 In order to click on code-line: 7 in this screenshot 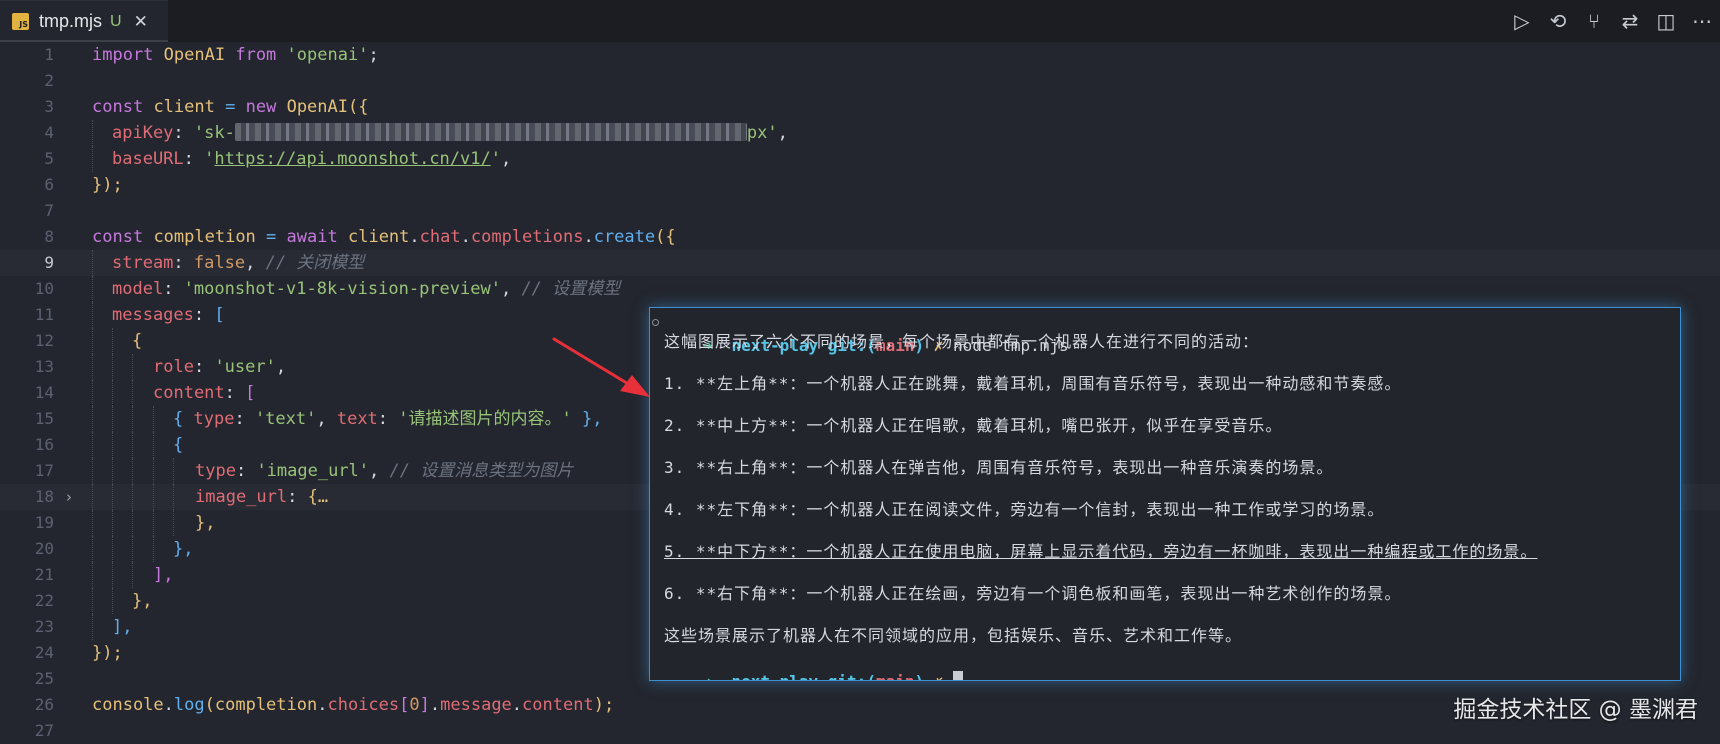, I will do `click(860, 211)`.